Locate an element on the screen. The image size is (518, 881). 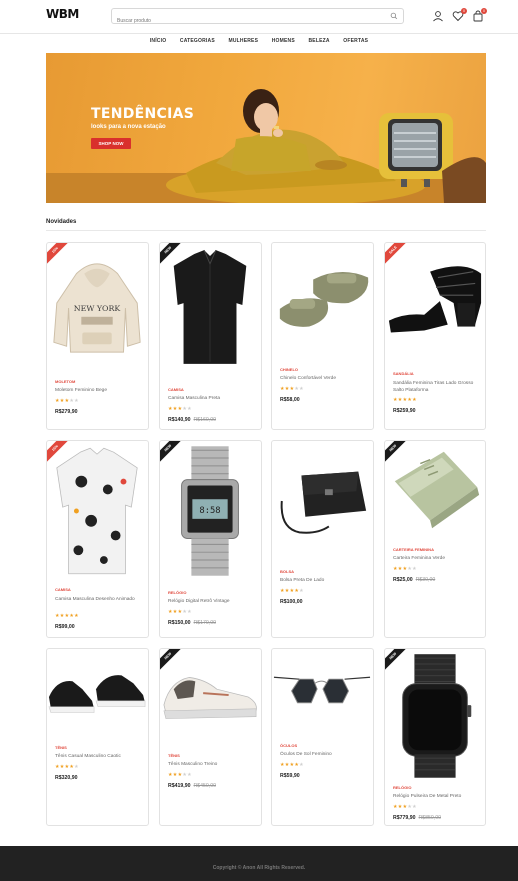
current-price: R$58,00 is located at coordinates (290, 400).